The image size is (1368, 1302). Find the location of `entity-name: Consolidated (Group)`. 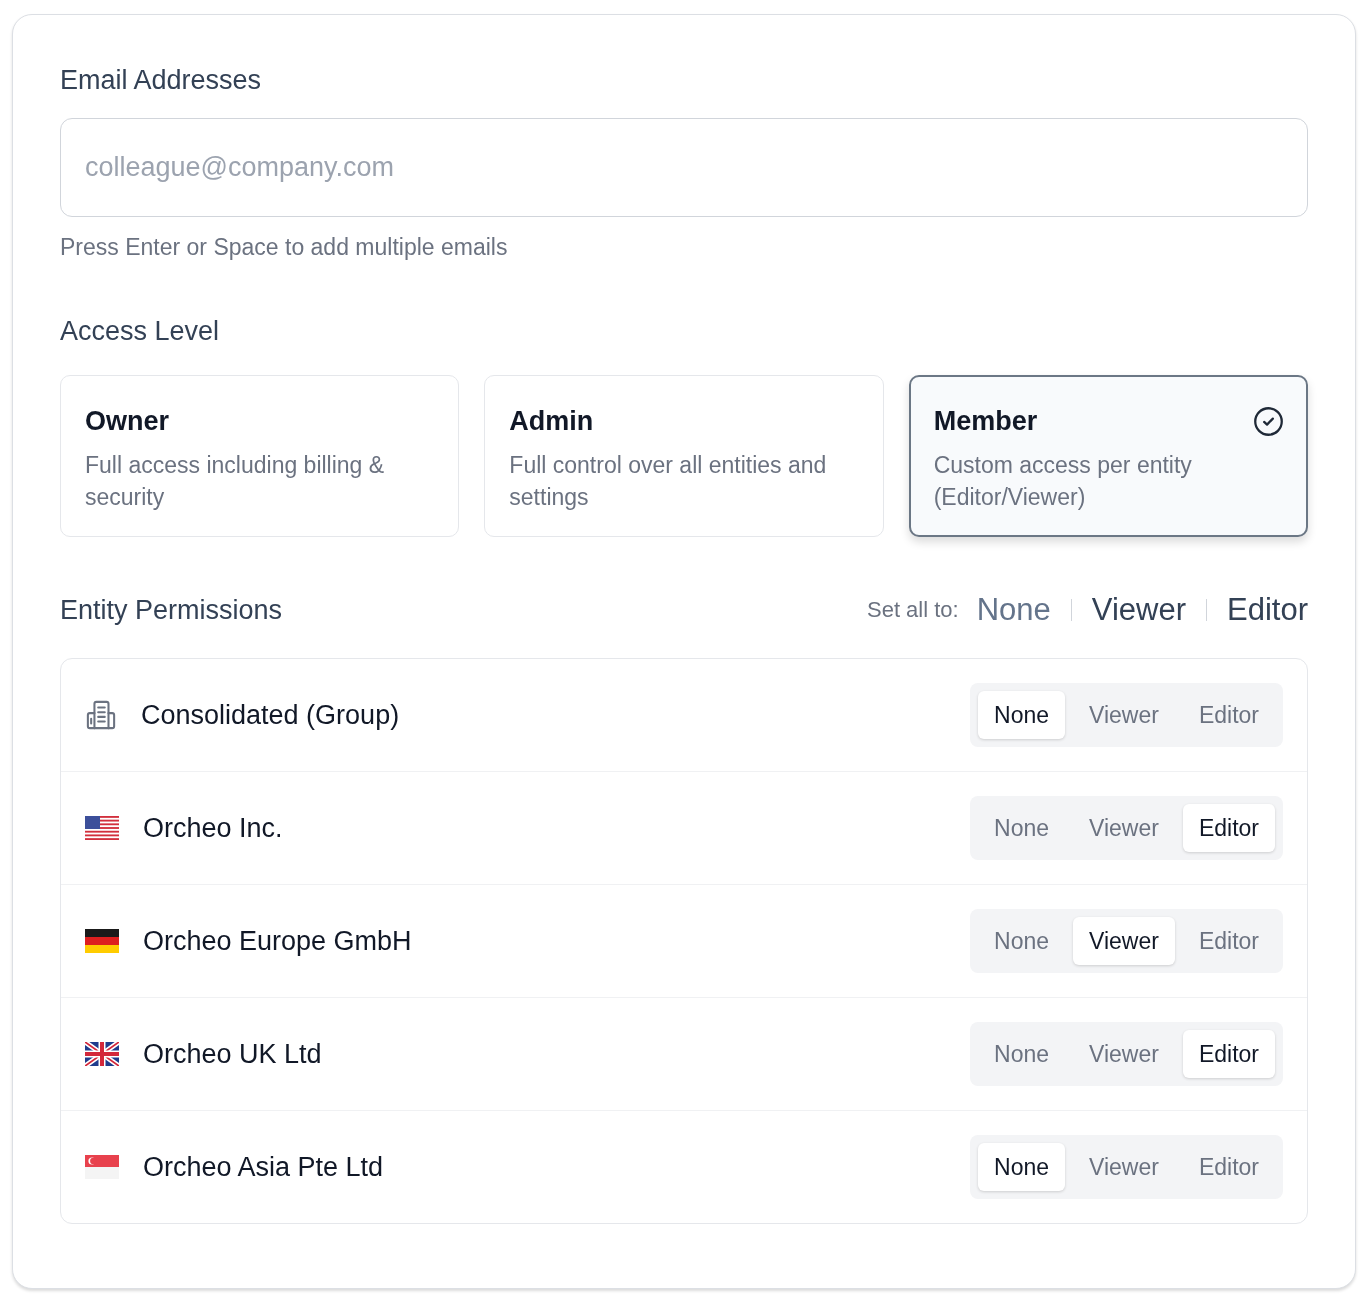

entity-name: Consolidated (Group) is located at coordinates (271, 715).